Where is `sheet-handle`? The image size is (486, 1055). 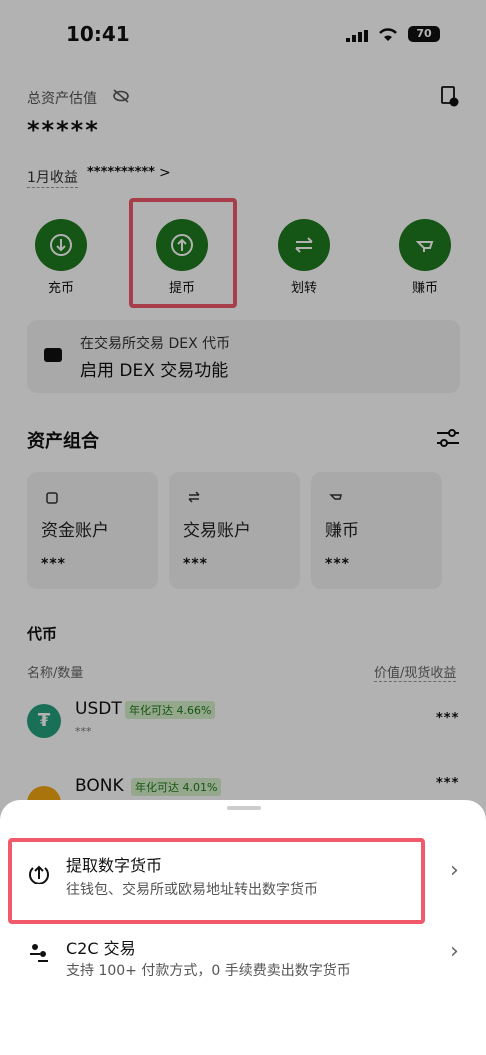 sheet-handle is located at coordinates (244, 808).